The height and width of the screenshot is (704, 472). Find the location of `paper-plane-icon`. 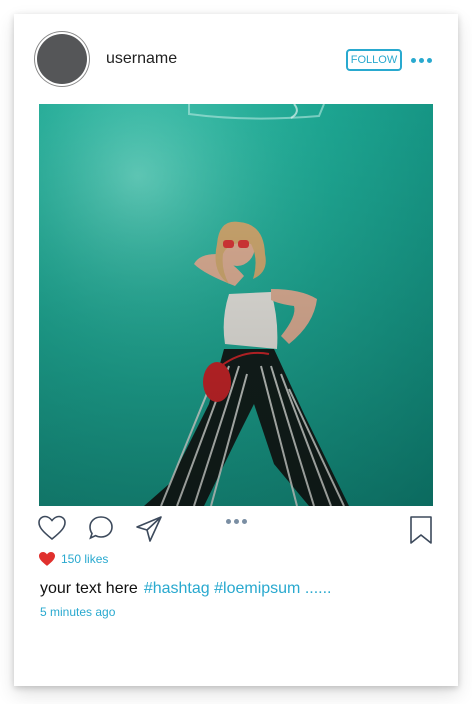

paper-plane-icon is located at coordinates (149, 529).